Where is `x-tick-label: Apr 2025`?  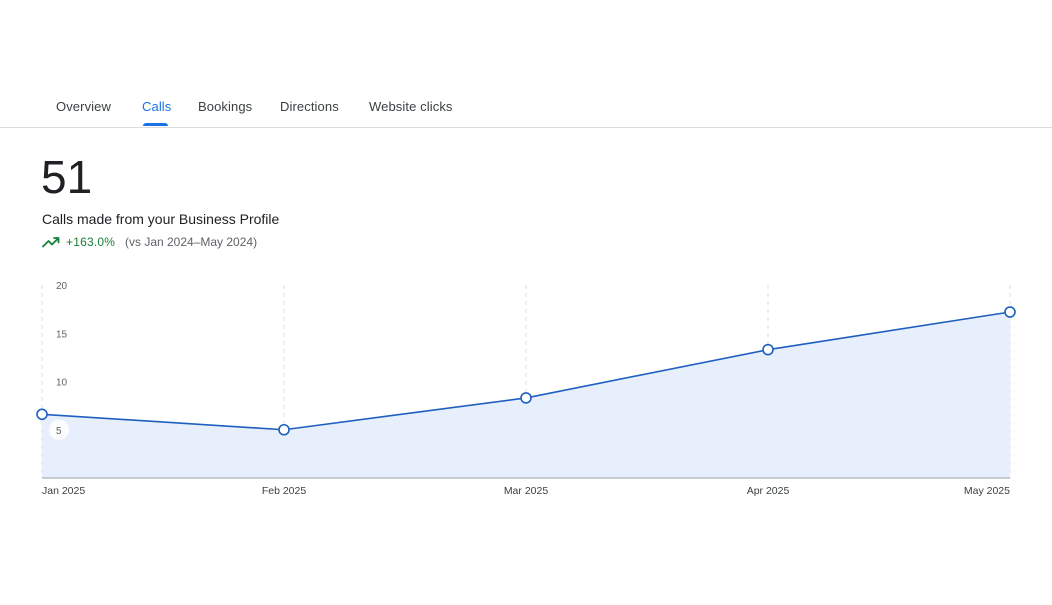
x-tick-label: Apr 2025 is located at coordinates (768, 491).